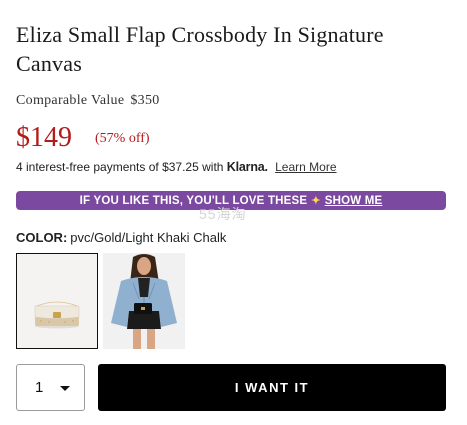  Describe the element at coordinates (120, 167) in the screenshot. I see `klarna-text: 4 interest-free payments of $37.25 with` at that location.